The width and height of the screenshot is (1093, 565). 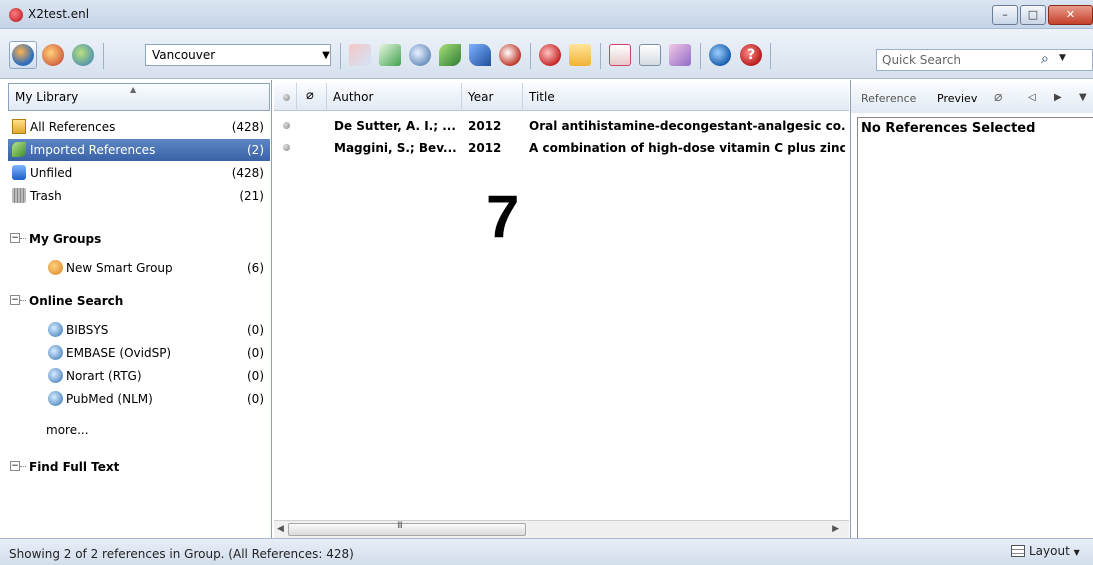 What do you see at coordinates (561, 529) in the screenshot?
I see `horizontal-scrollbar: ◀ III ▶` at bounding box center [561, 529].